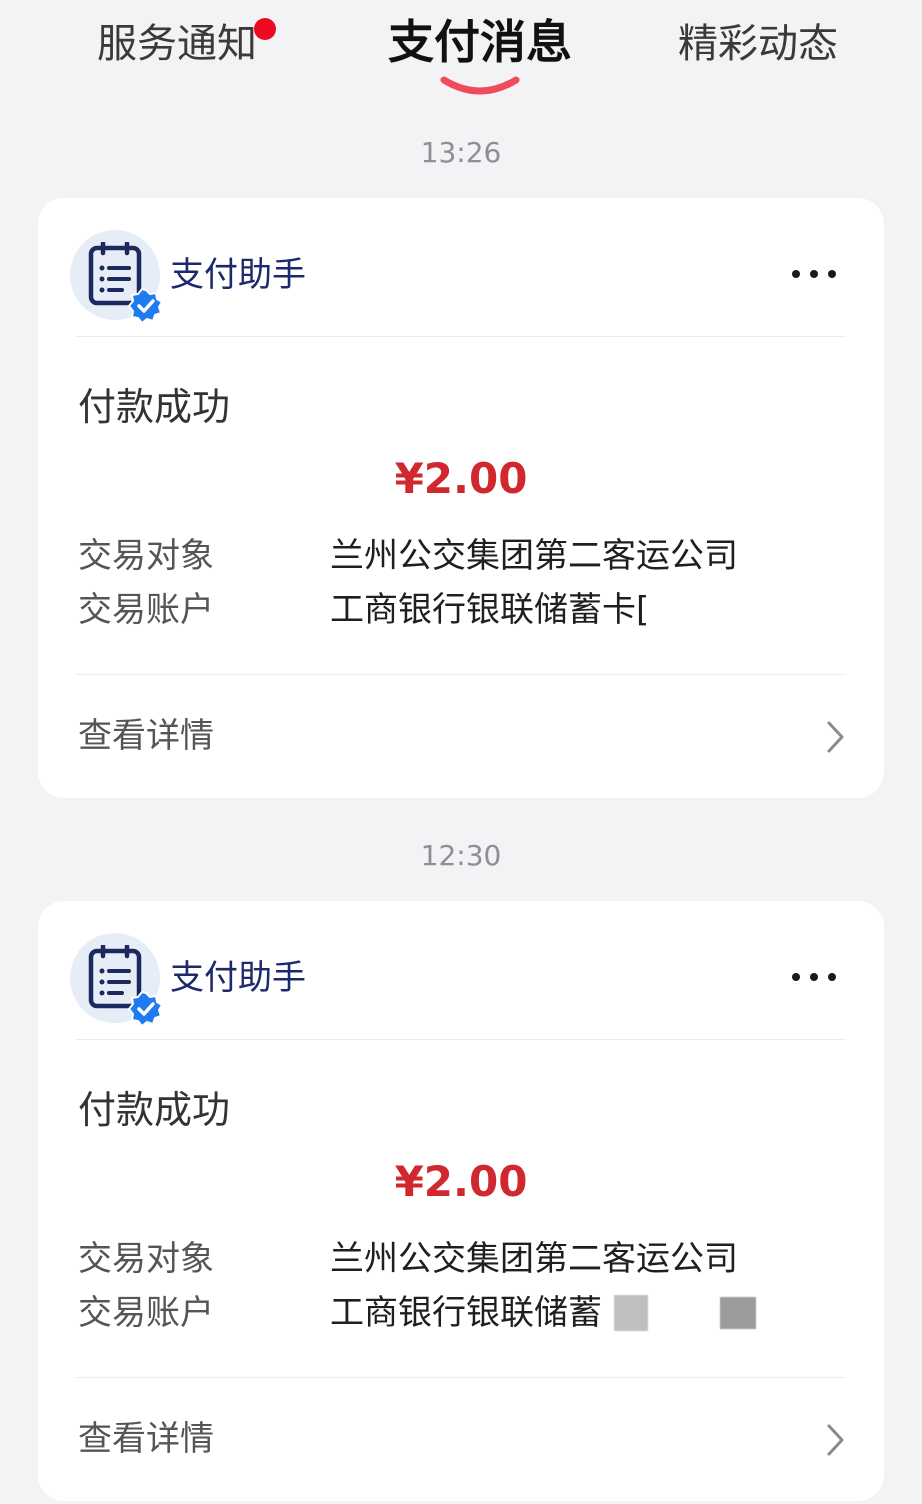 This screenshot has height=1504, width=922. What do you see at coordinates (480, 42) in the screenshot?
I see `tab-payment-messages: 支付消息` at bounding box center [480, 42].